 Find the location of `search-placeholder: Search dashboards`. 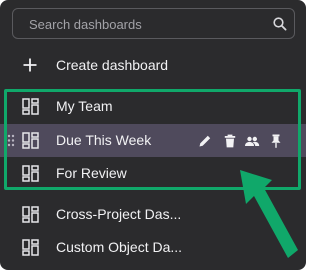

search-placeholder: Search dashboards is located at coordinates (85, 24).